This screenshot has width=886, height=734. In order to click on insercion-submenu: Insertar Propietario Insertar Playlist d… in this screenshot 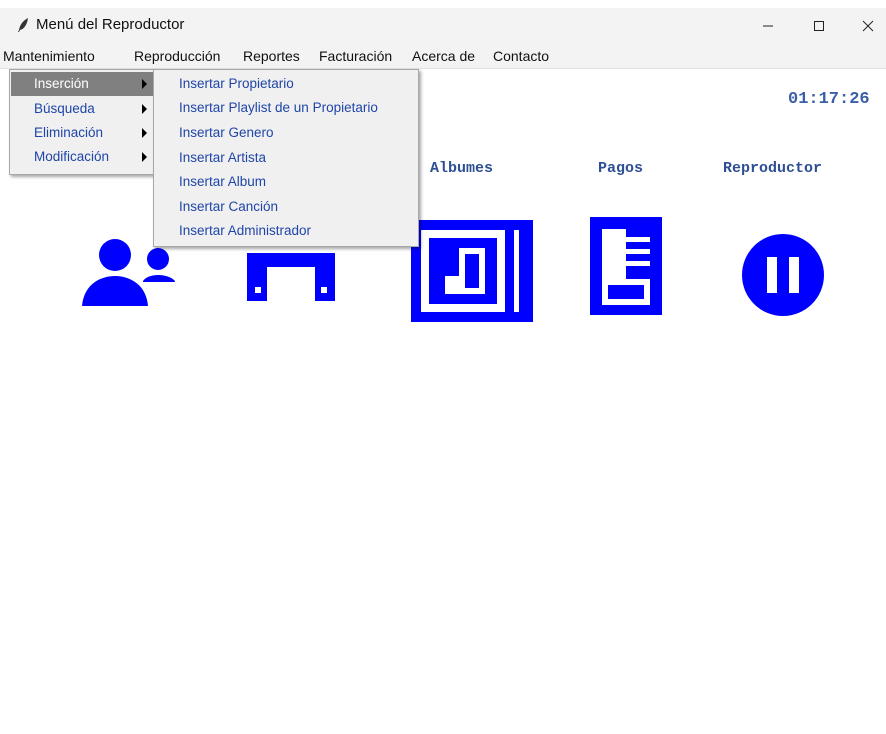, I will do `click(286, 158)`.